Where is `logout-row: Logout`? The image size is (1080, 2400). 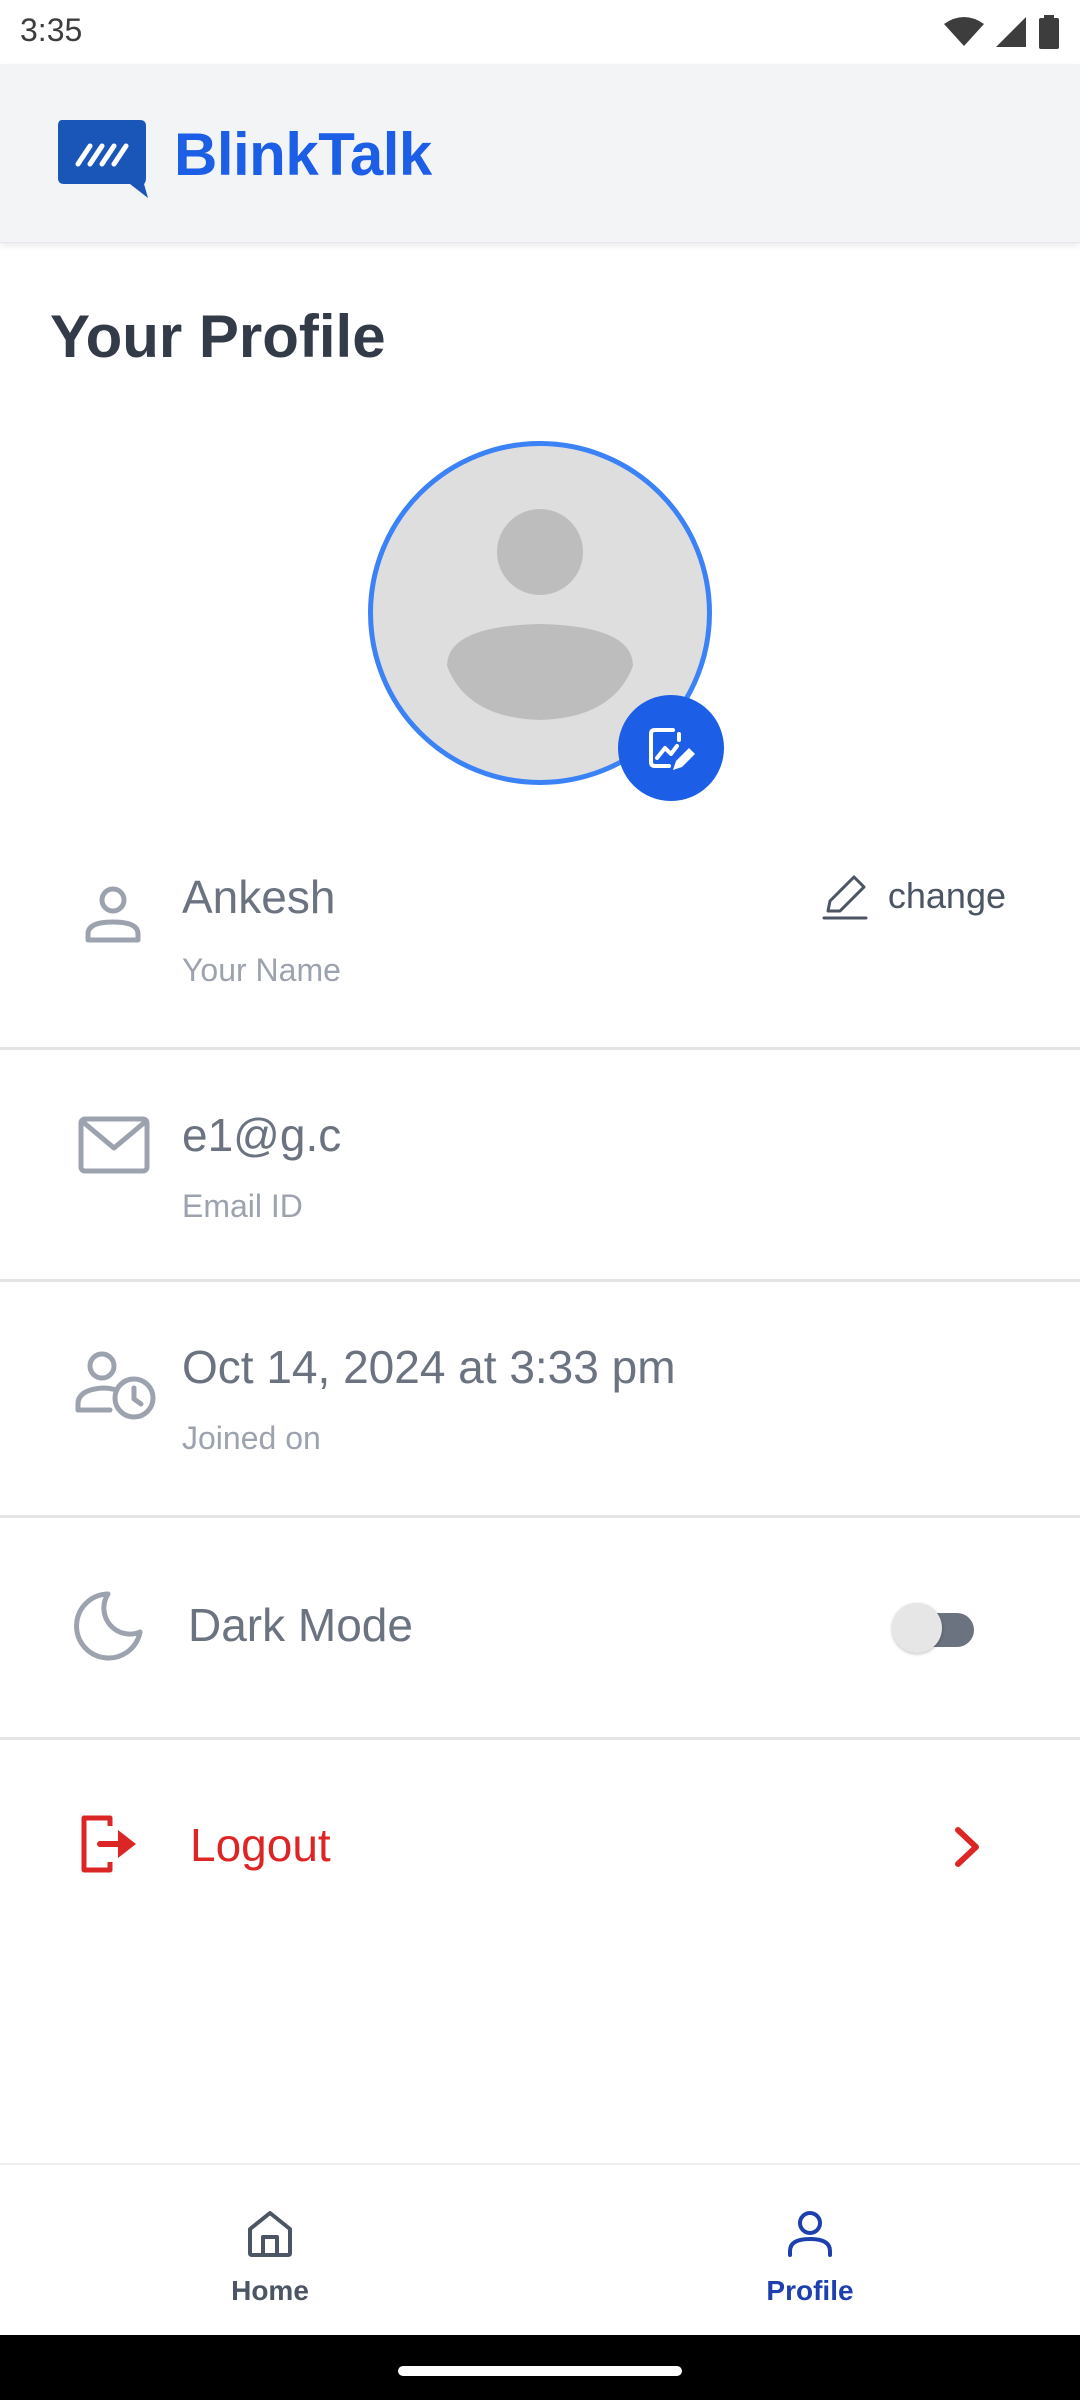
logout-row: Logout is located at coordinates (540, 1850).